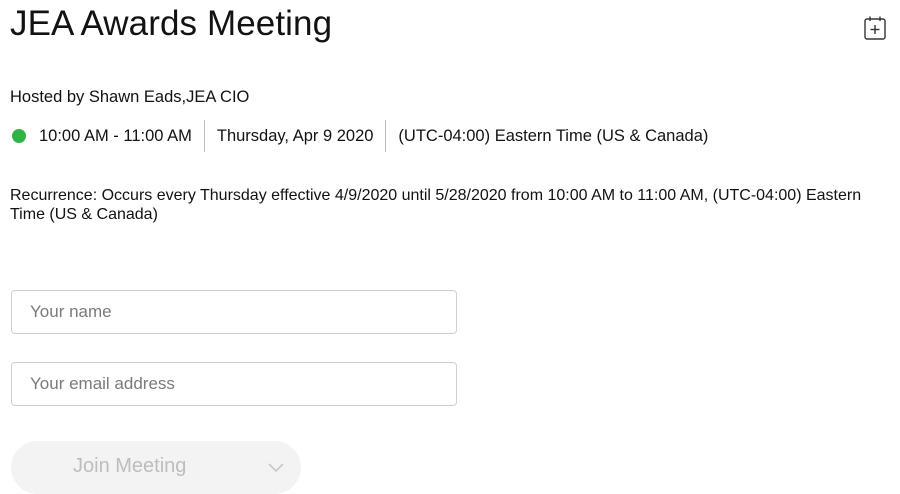 This screenshot has width=900, height=494. Describe the element at coordinates (234, 384) in the screenshot. I see `email-input` at that location.